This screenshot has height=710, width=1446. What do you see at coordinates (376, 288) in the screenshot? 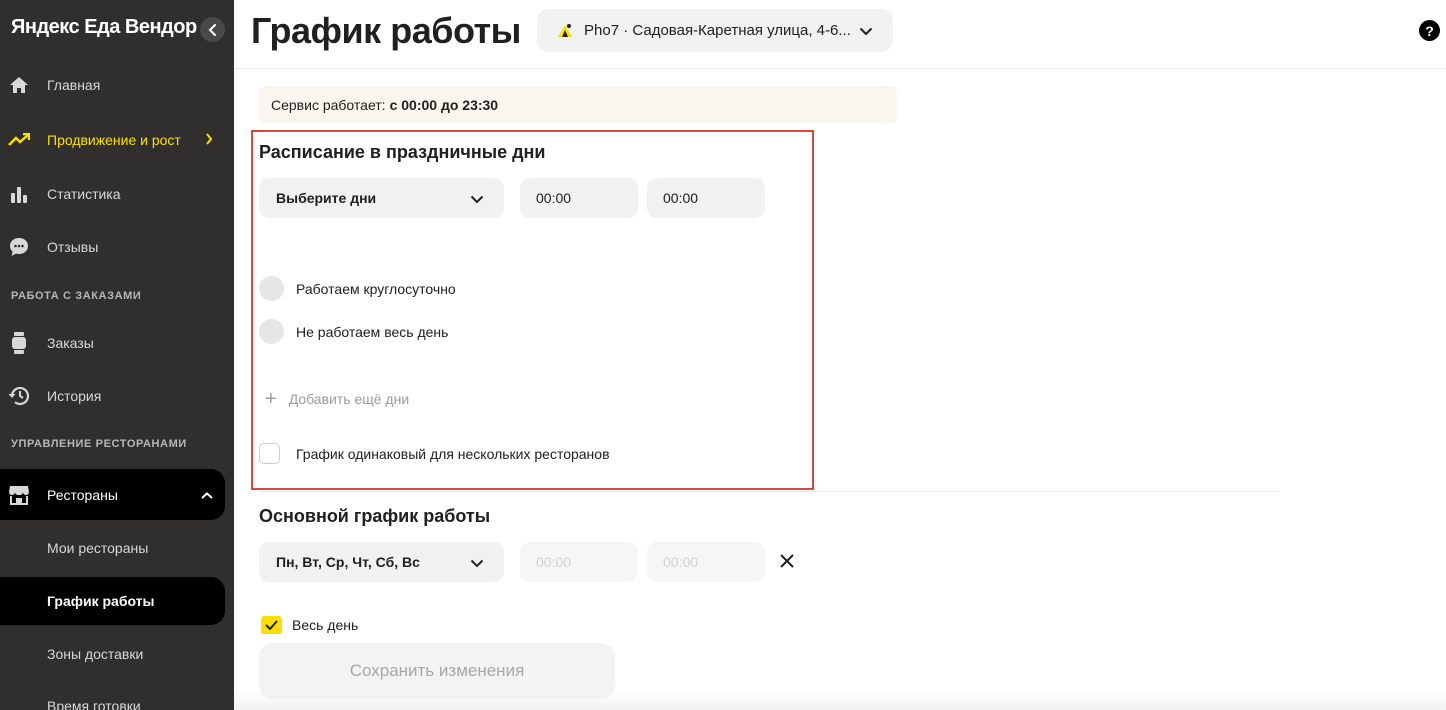
I see `radio-label: Работаем круглосуточно` at bounding box center [376, 288].